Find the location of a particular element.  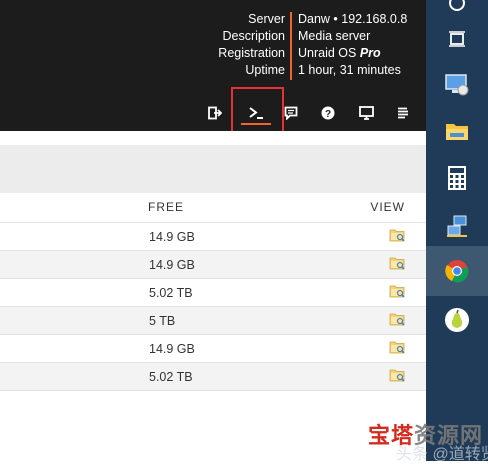

info-separator is located at coordinates (291, 46).